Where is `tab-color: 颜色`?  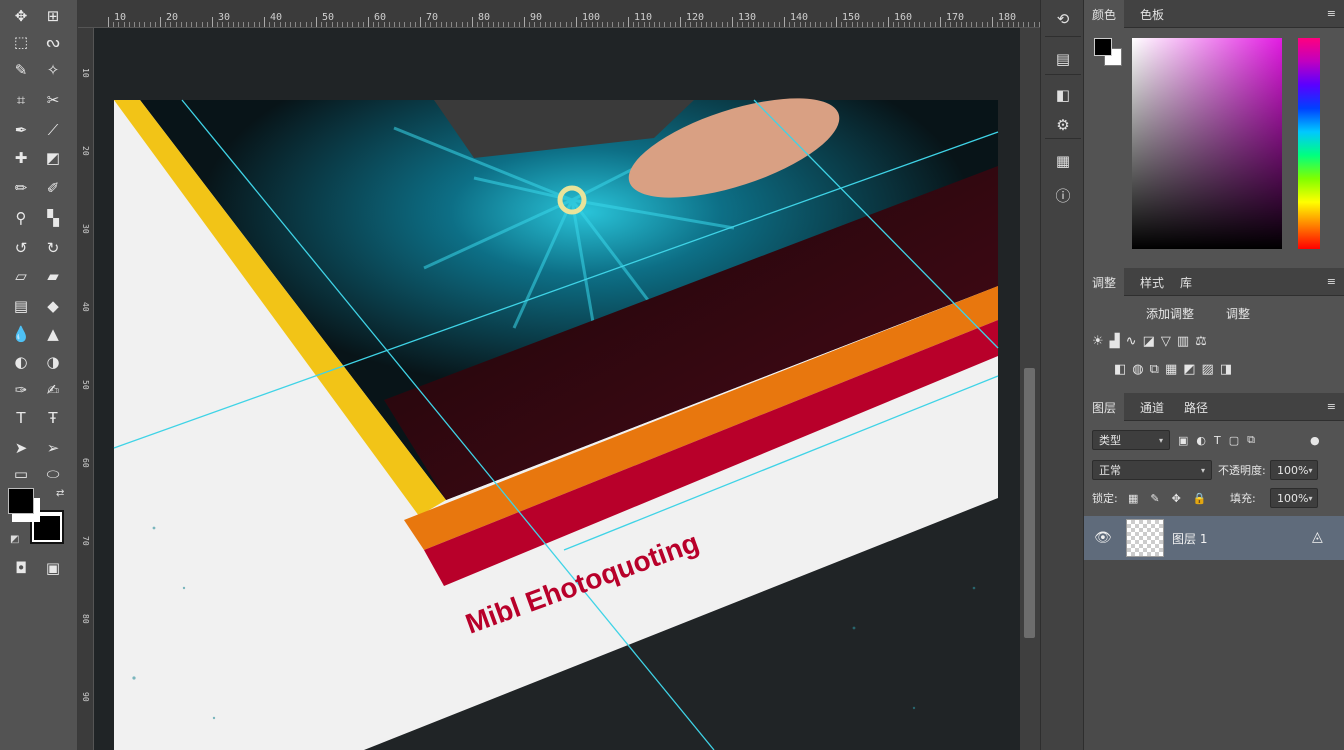 tab-color: 颜色 is located at coordinates (1104, 14).